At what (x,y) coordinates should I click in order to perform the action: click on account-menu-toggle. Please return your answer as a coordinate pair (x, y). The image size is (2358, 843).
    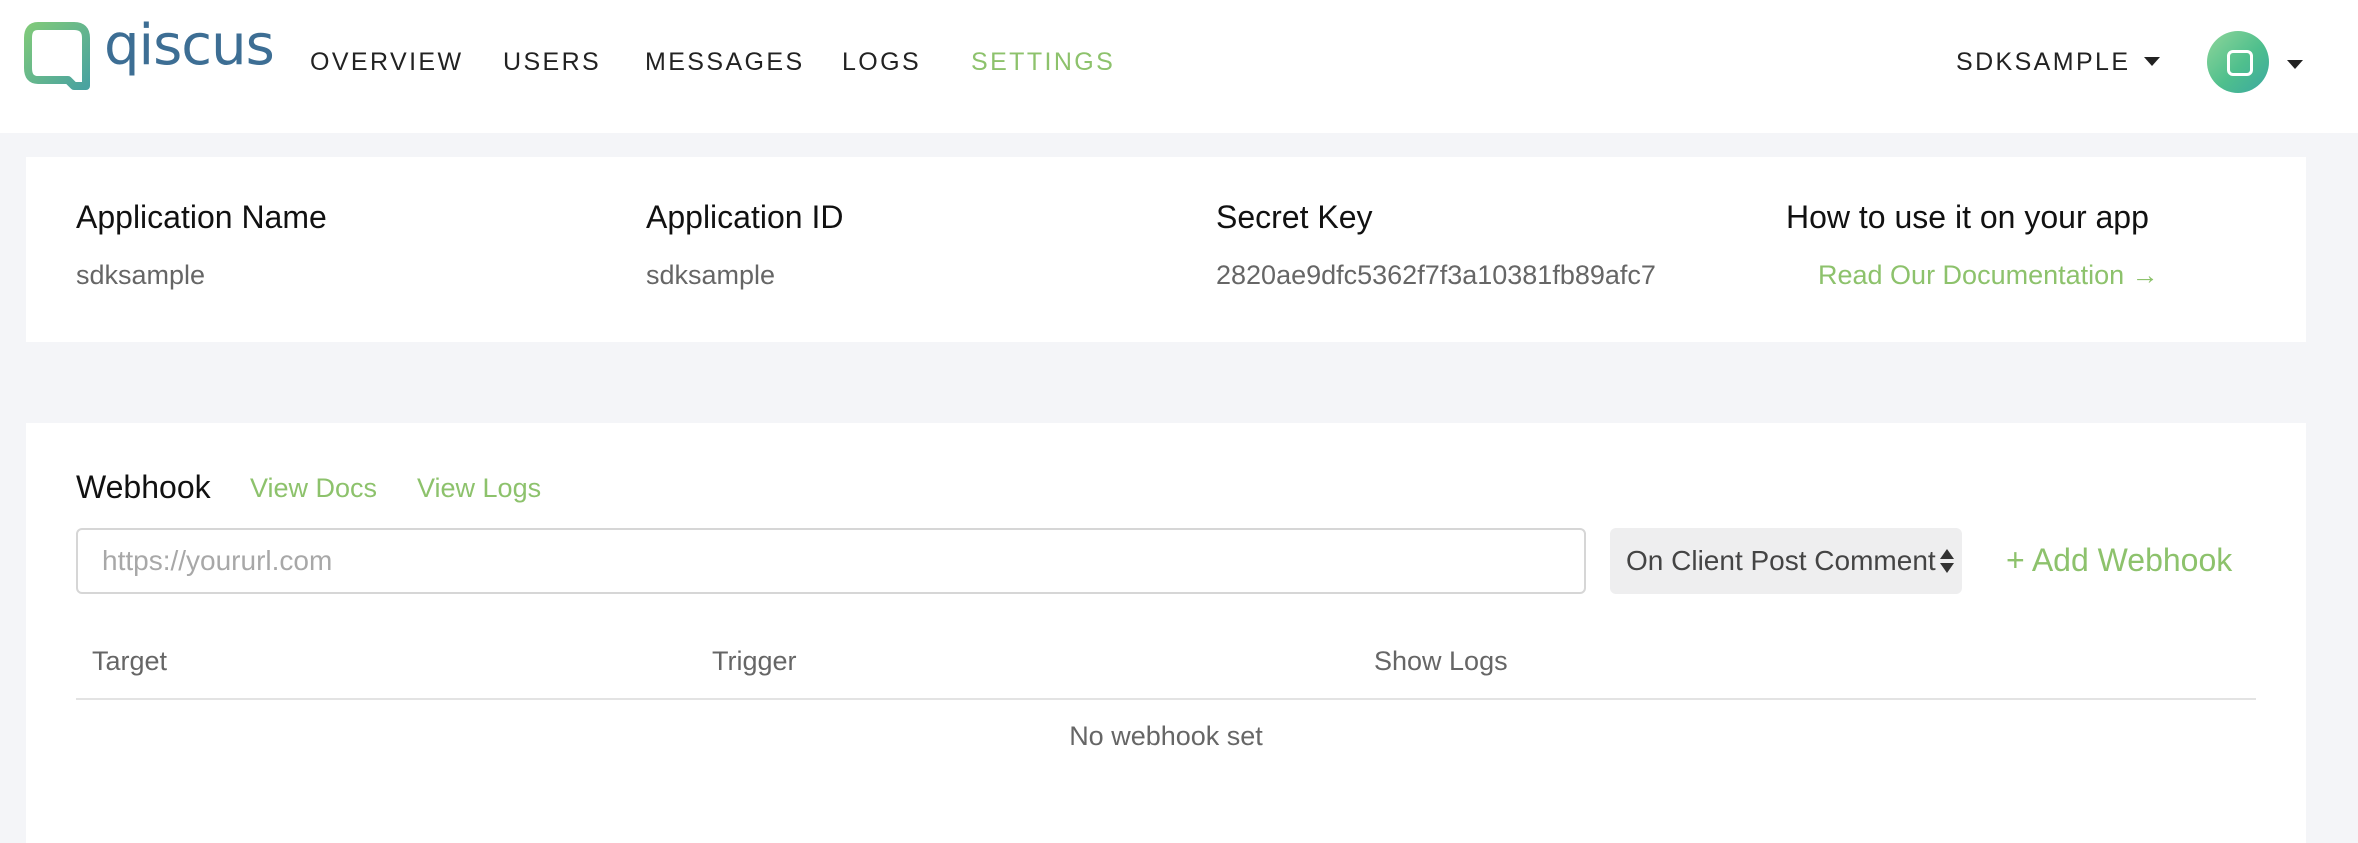
    Looking at the image, I should click on (2295, 67).